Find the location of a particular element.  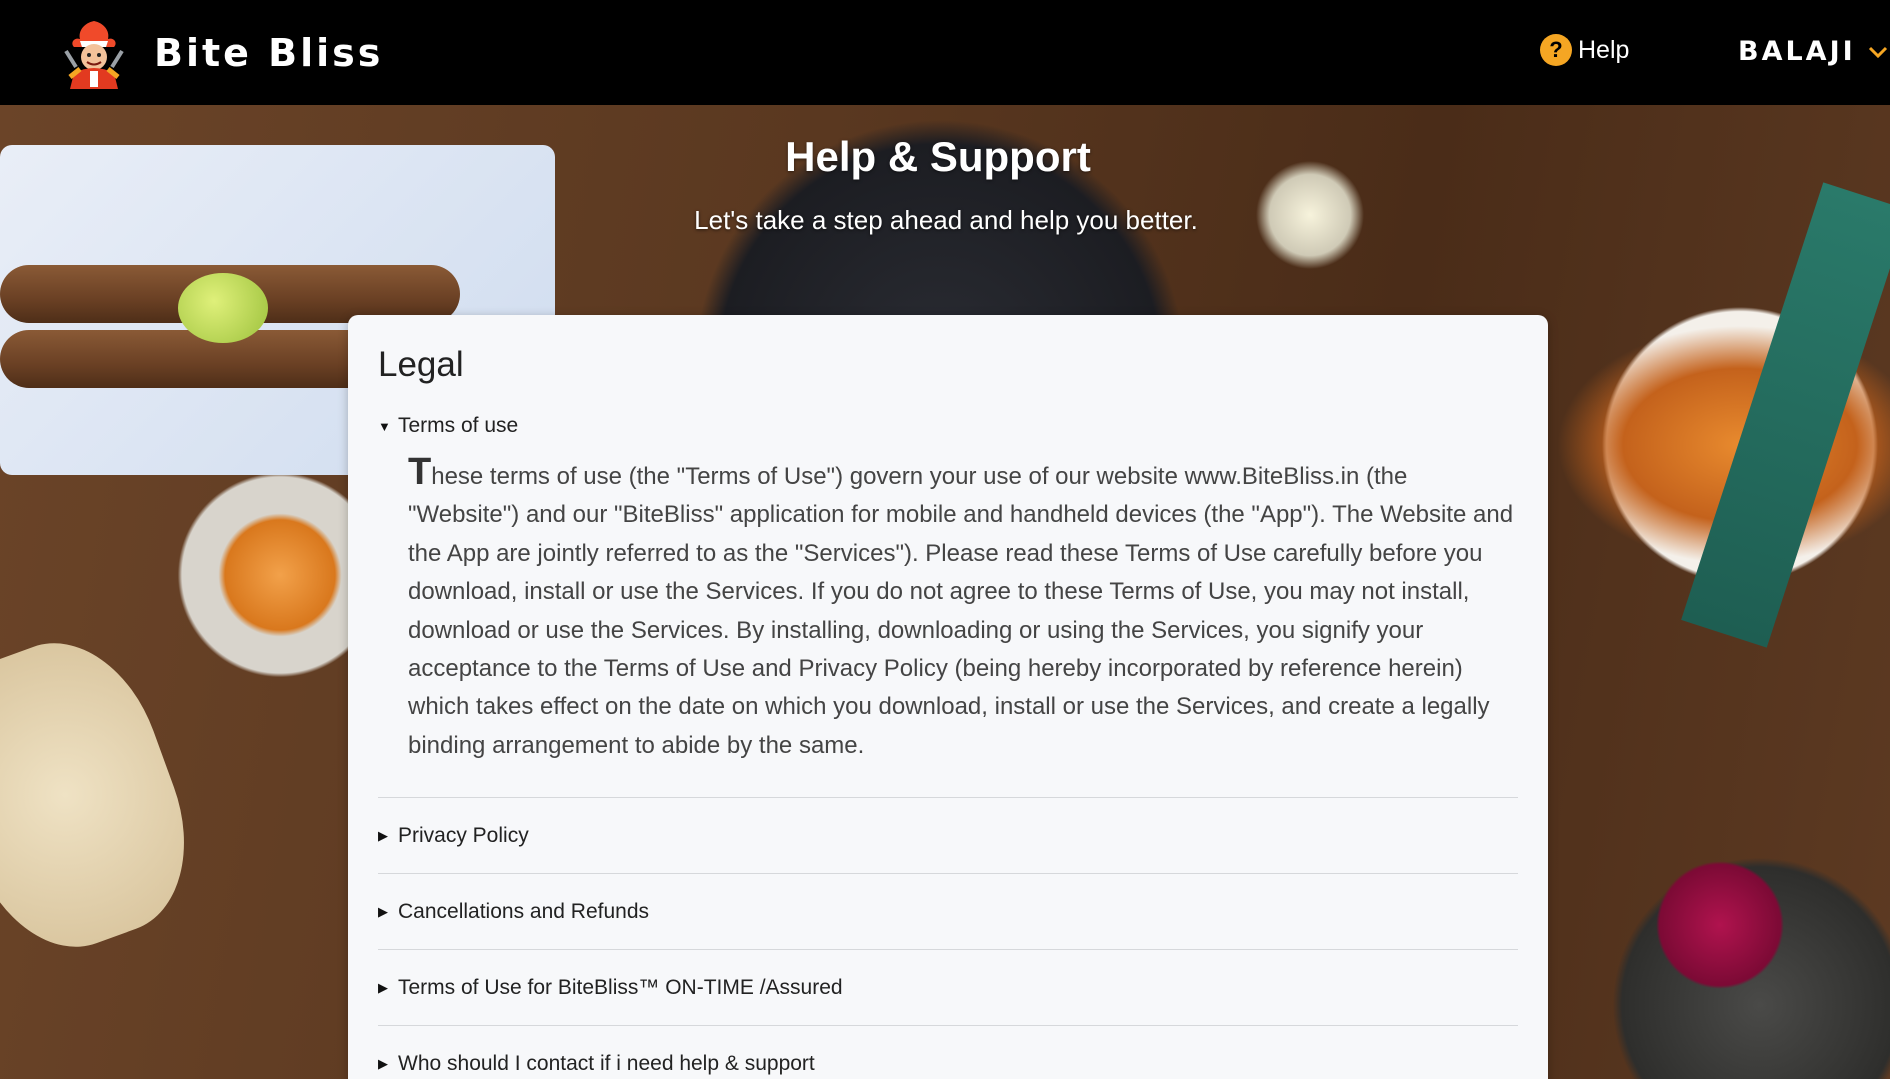

brand: Bite Bliss is located at coordinates (221, 53).